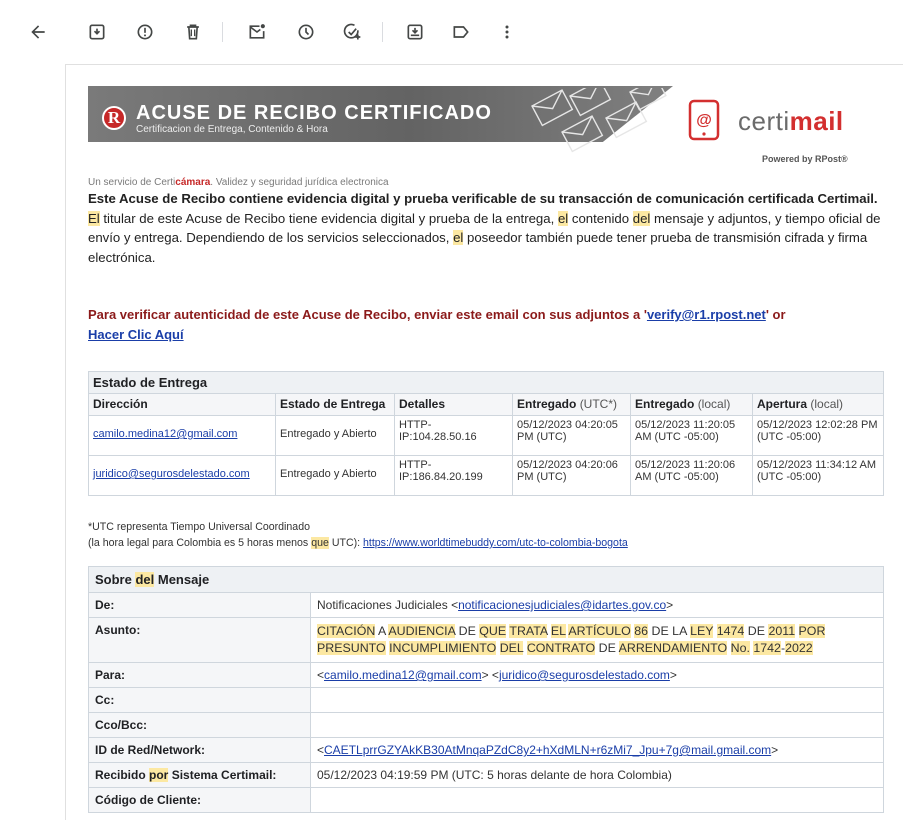  Describe the element at coordinates (352, 32) in the screenshot. I see `add-task-icon` at that location.